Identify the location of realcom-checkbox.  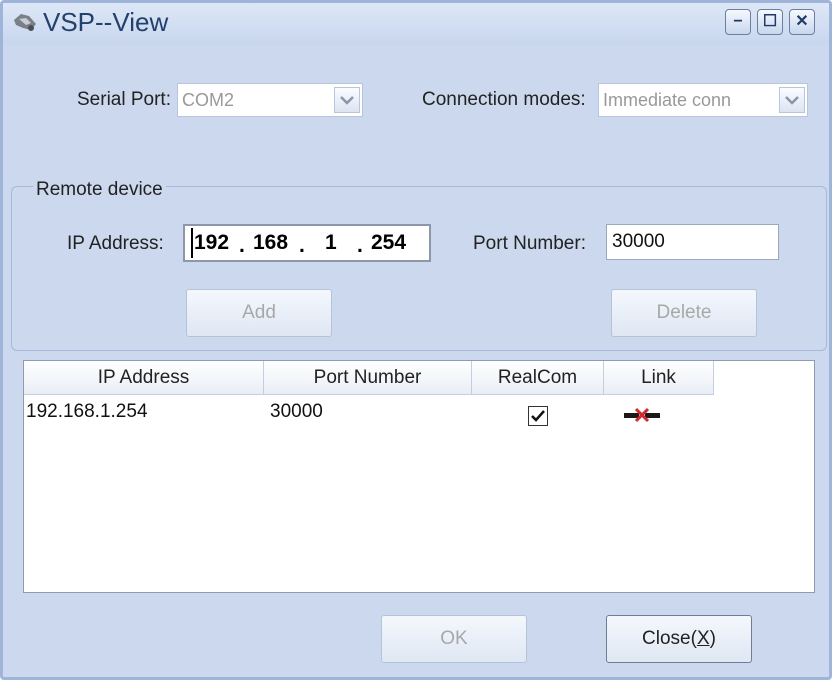
(538, 416).